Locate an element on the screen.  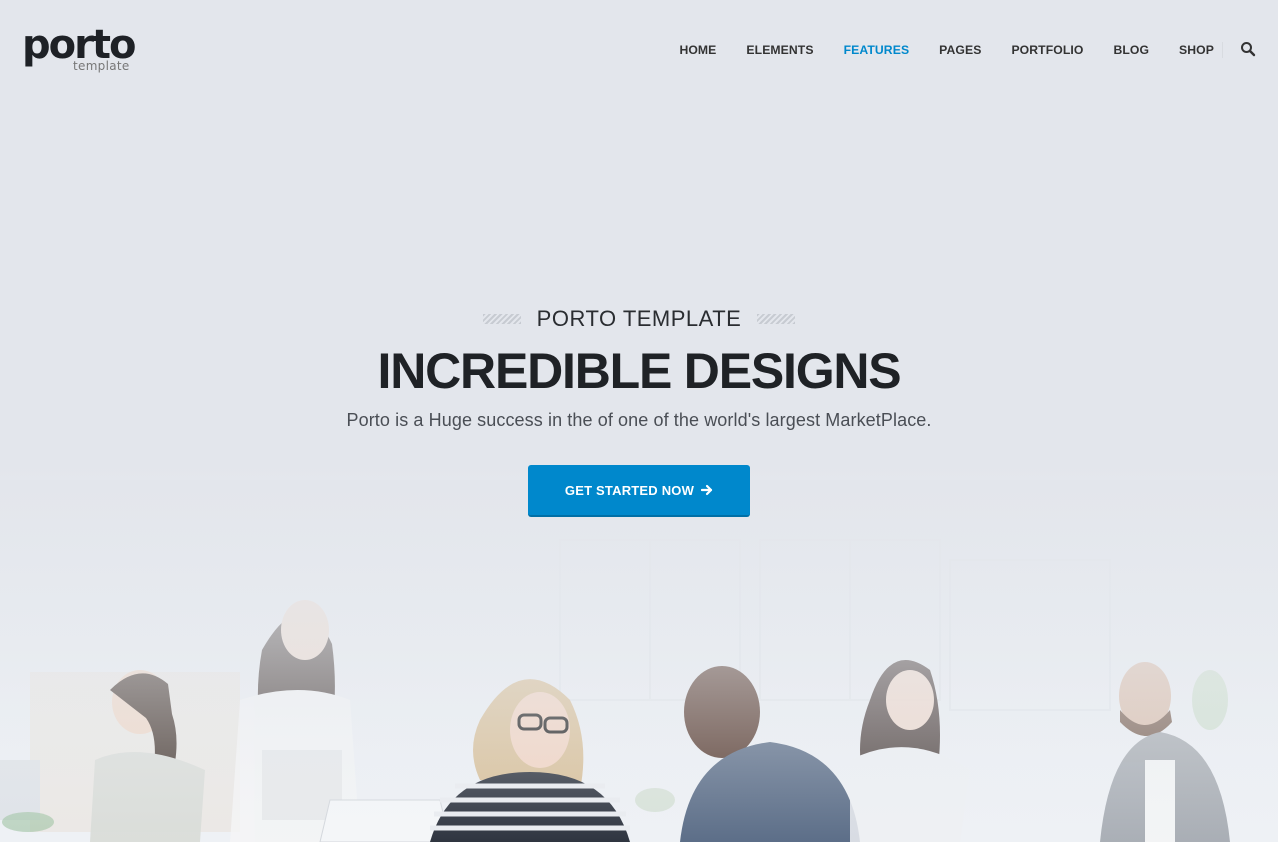
get-started-button: GET STARTED NOW is located at coordinates (639, 491).